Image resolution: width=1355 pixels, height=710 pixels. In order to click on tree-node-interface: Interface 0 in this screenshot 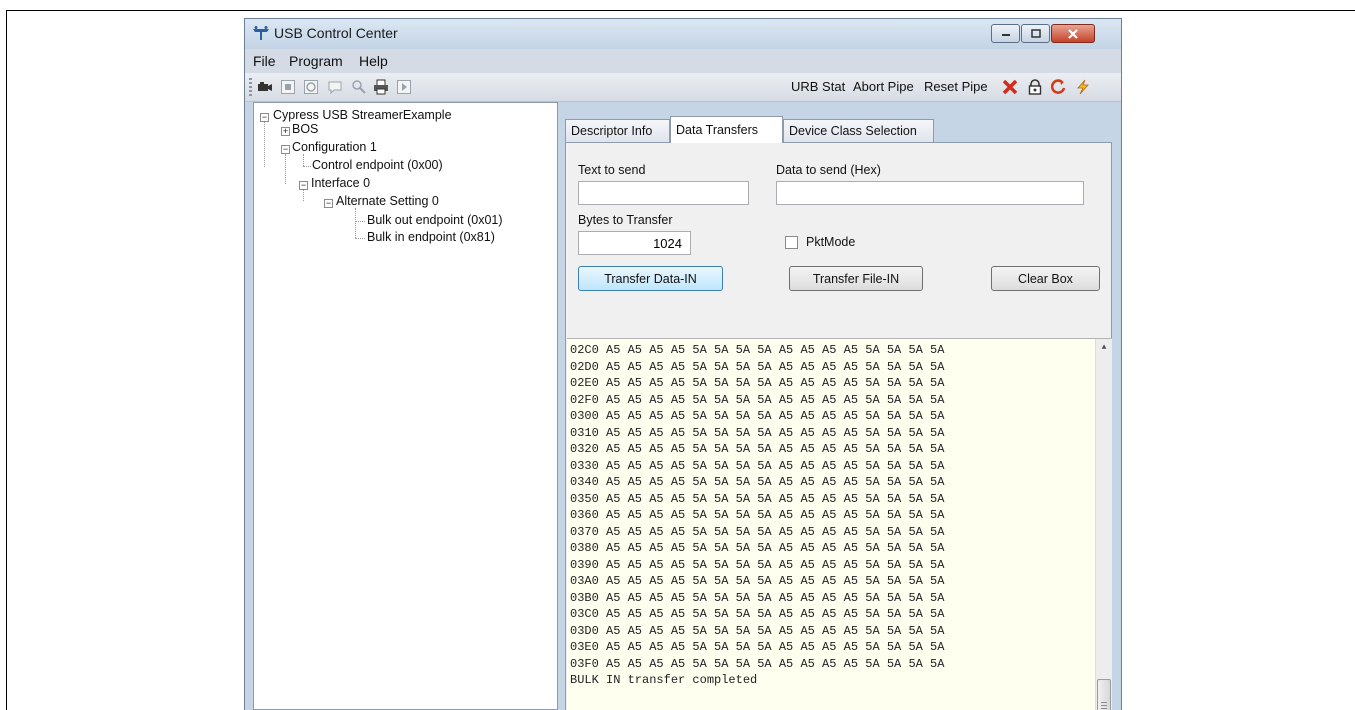, I will do `click(340, 183)`.